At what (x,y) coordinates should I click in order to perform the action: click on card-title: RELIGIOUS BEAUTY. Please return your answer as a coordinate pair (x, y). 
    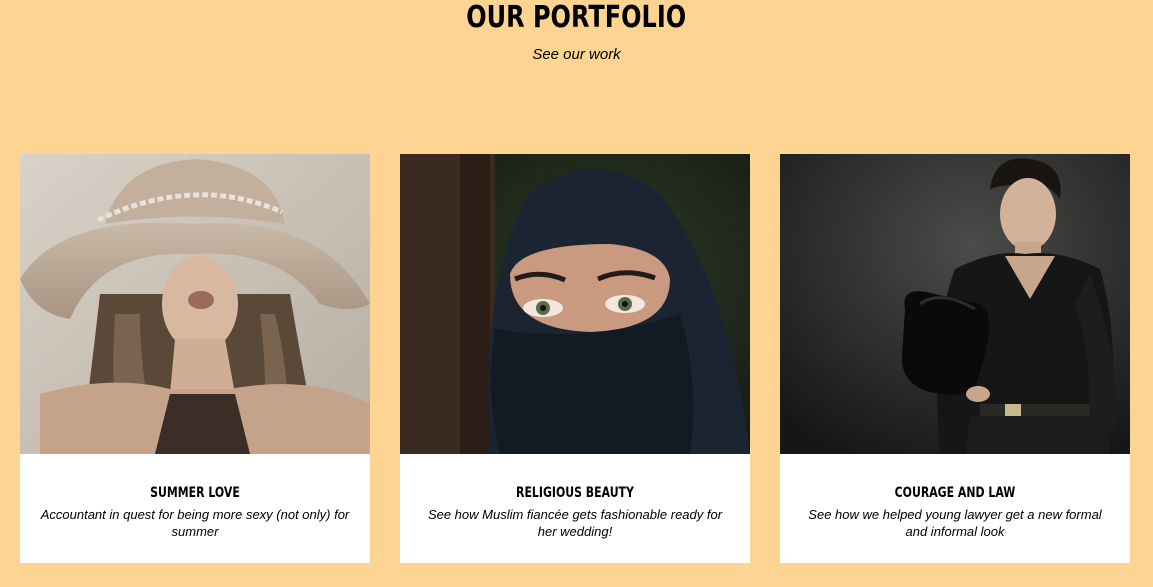
    Looking at the image, I should click on (575, 493).